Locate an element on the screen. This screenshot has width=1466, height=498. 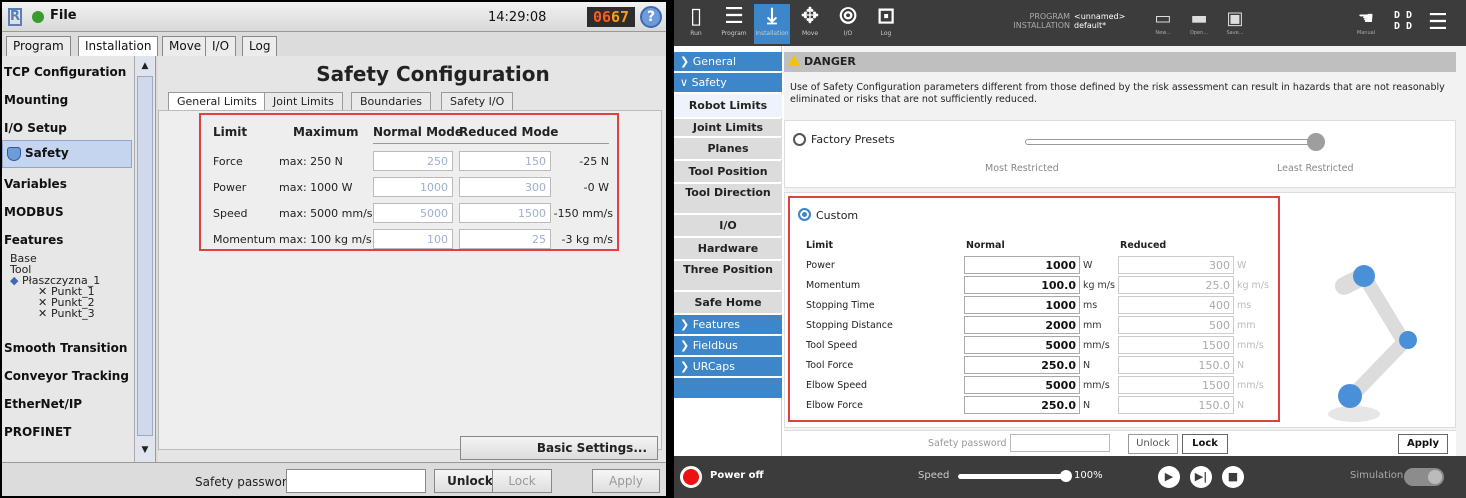
preset-slider-track is located at coordinates (1170, 142).